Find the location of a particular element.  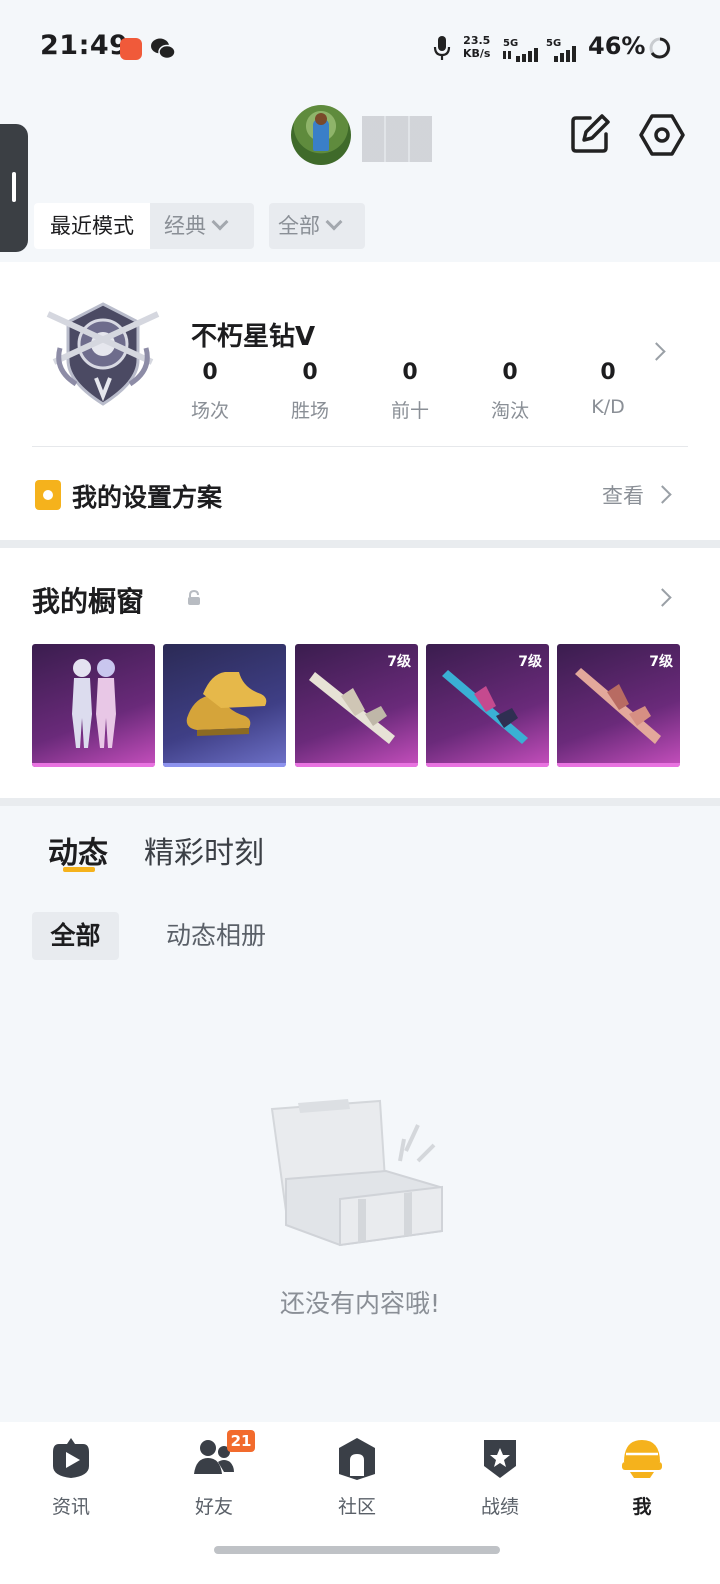

showcase-item-outfit is located at coordinates (93, 705).